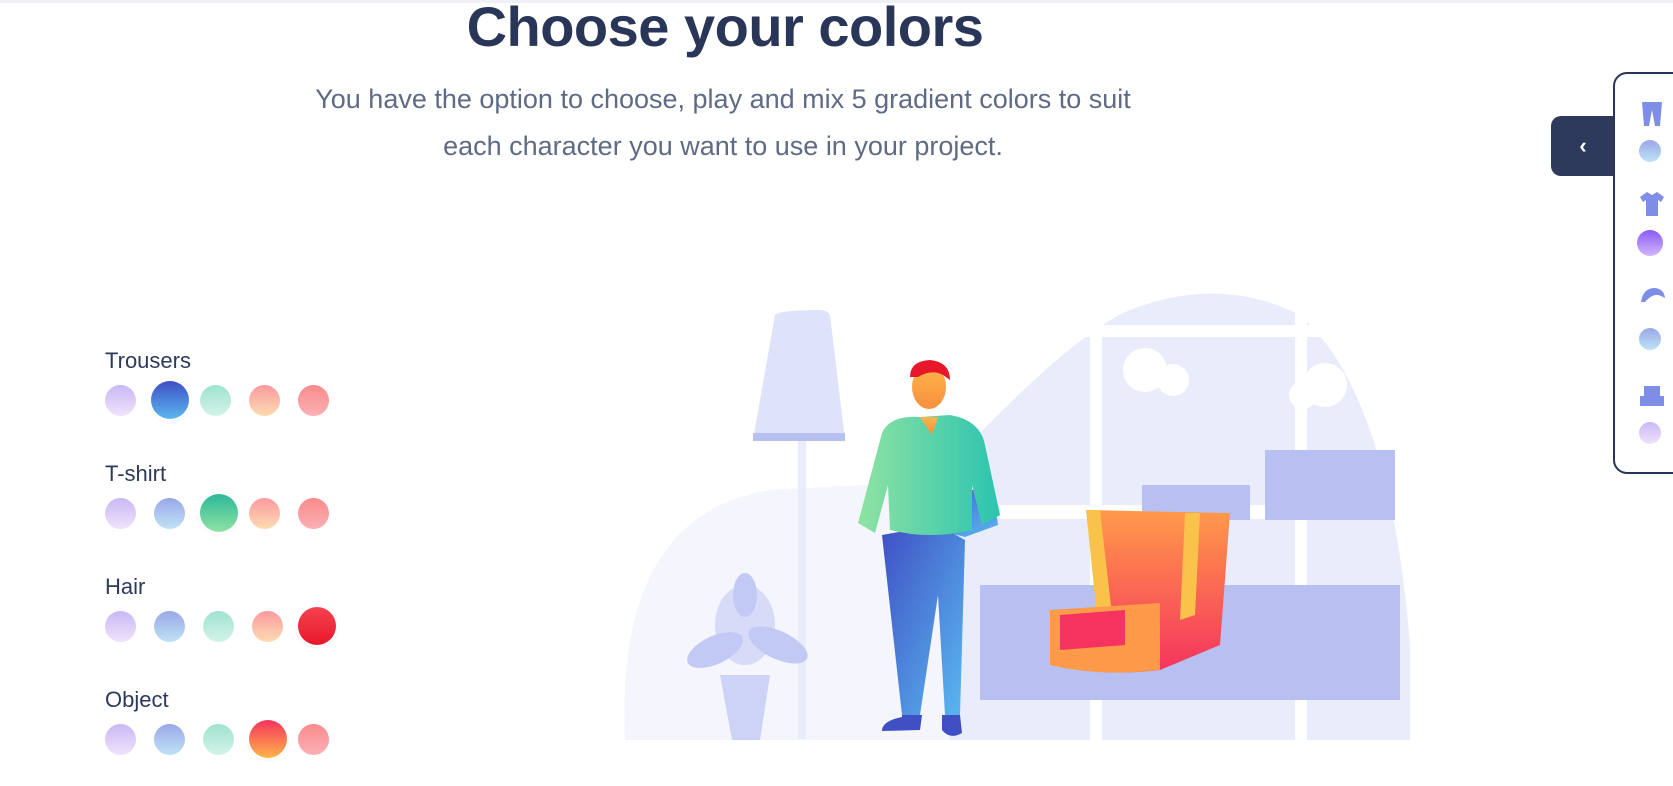 This screenshot has height=786, width=1673. I want to click on armchair-icon, so click(1652, 396).